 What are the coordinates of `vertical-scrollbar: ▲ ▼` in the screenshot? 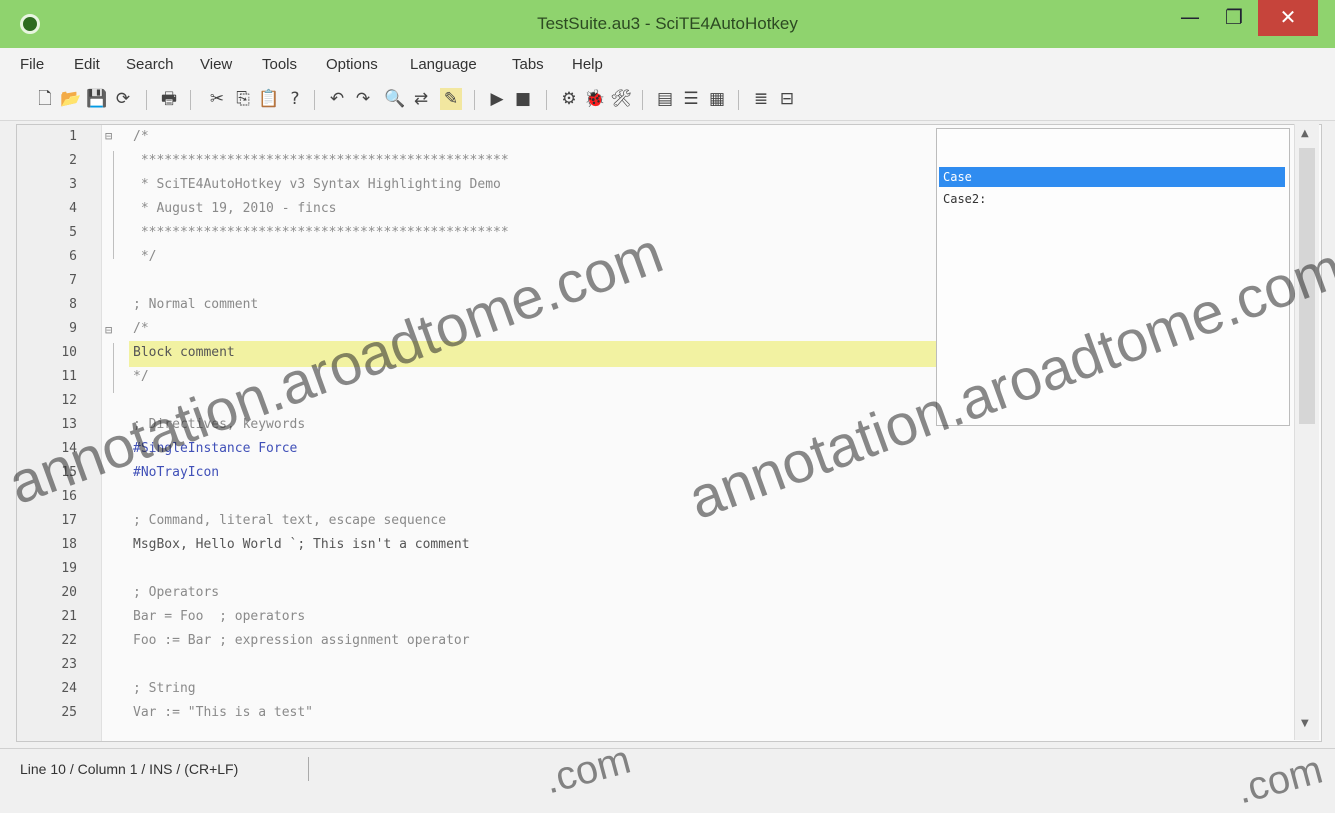 It's located at (1306, 432).